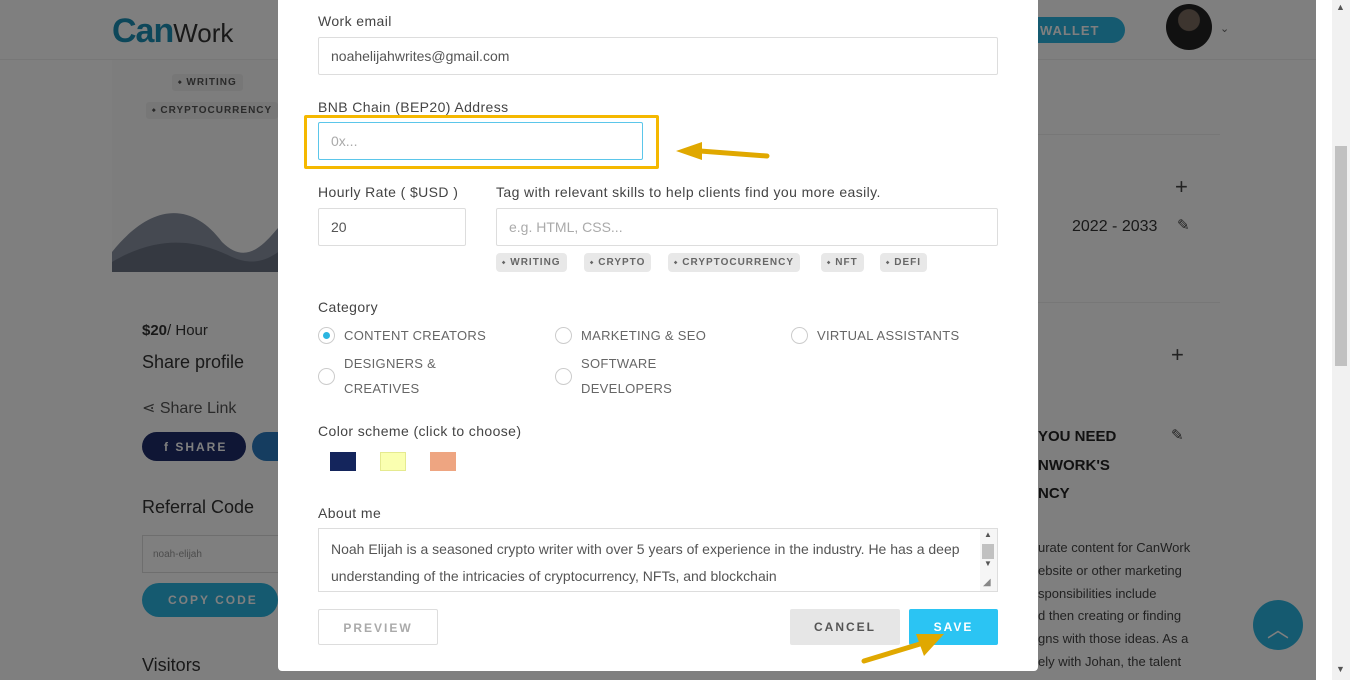  What do you see at coordinates (747, 227) in the screenshot?
I see `skills-input` at bounding box center [747, 227].